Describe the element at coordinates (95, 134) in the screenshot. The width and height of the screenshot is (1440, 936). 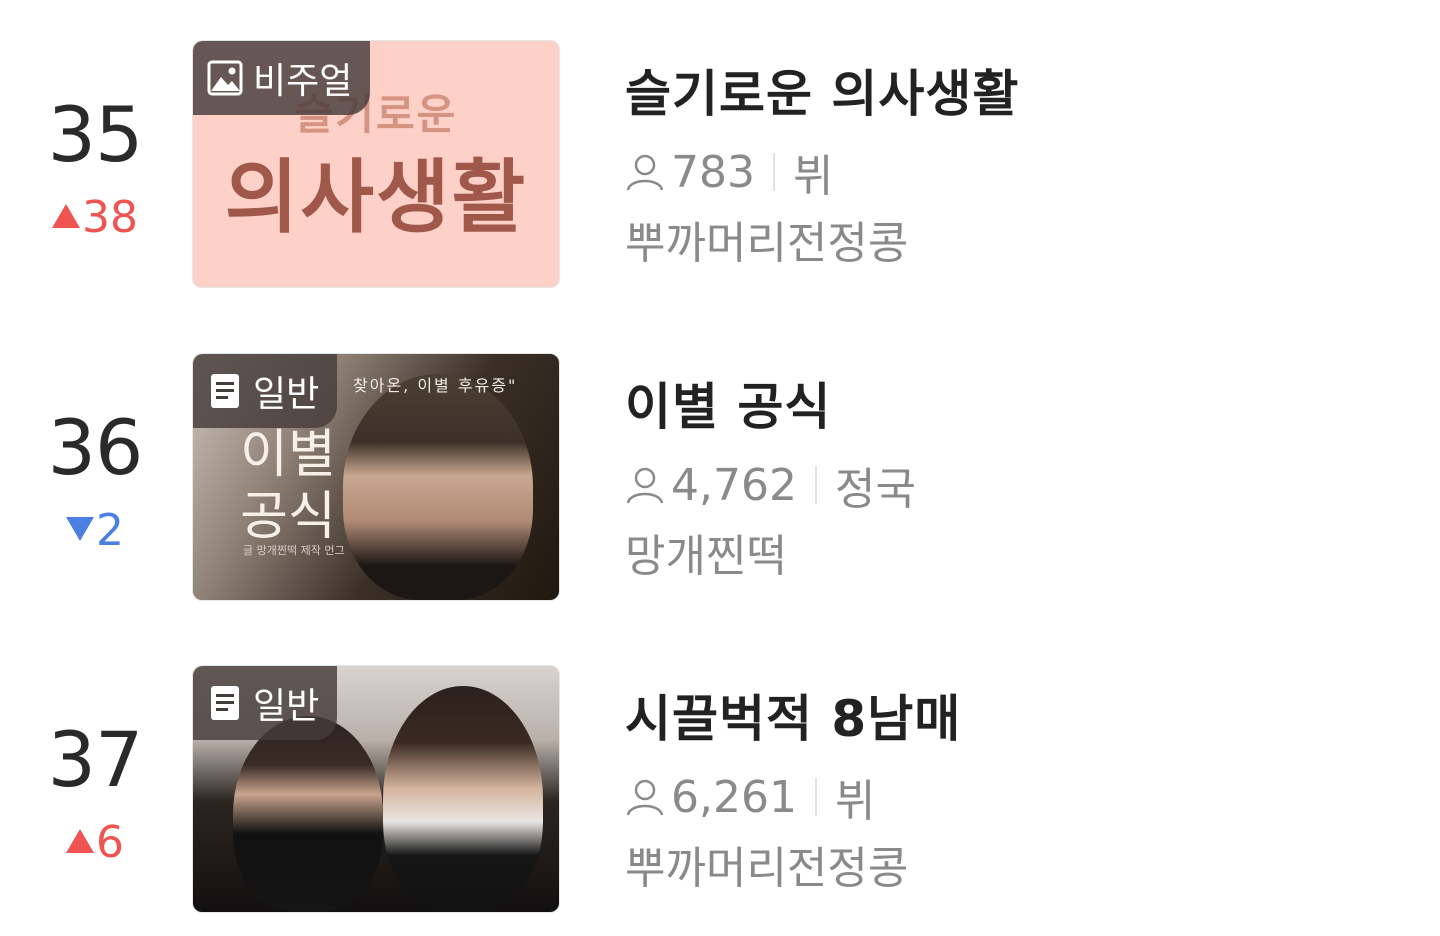
I see `rank-number: 35` at that location.